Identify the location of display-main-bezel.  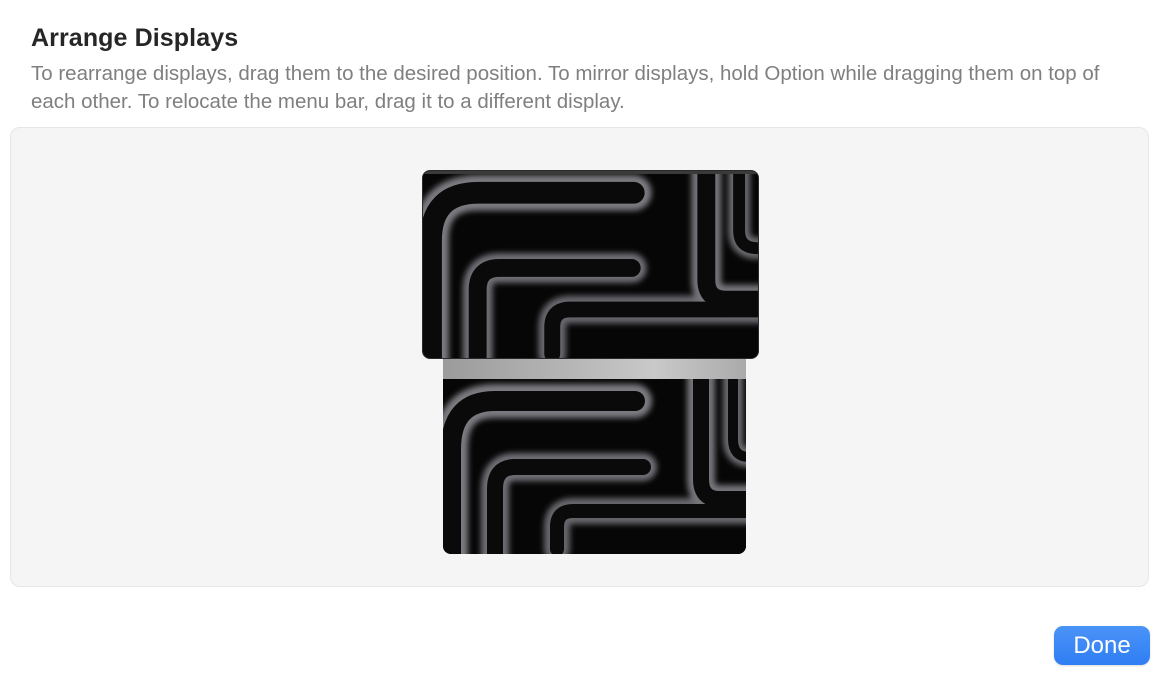
(590, 172).